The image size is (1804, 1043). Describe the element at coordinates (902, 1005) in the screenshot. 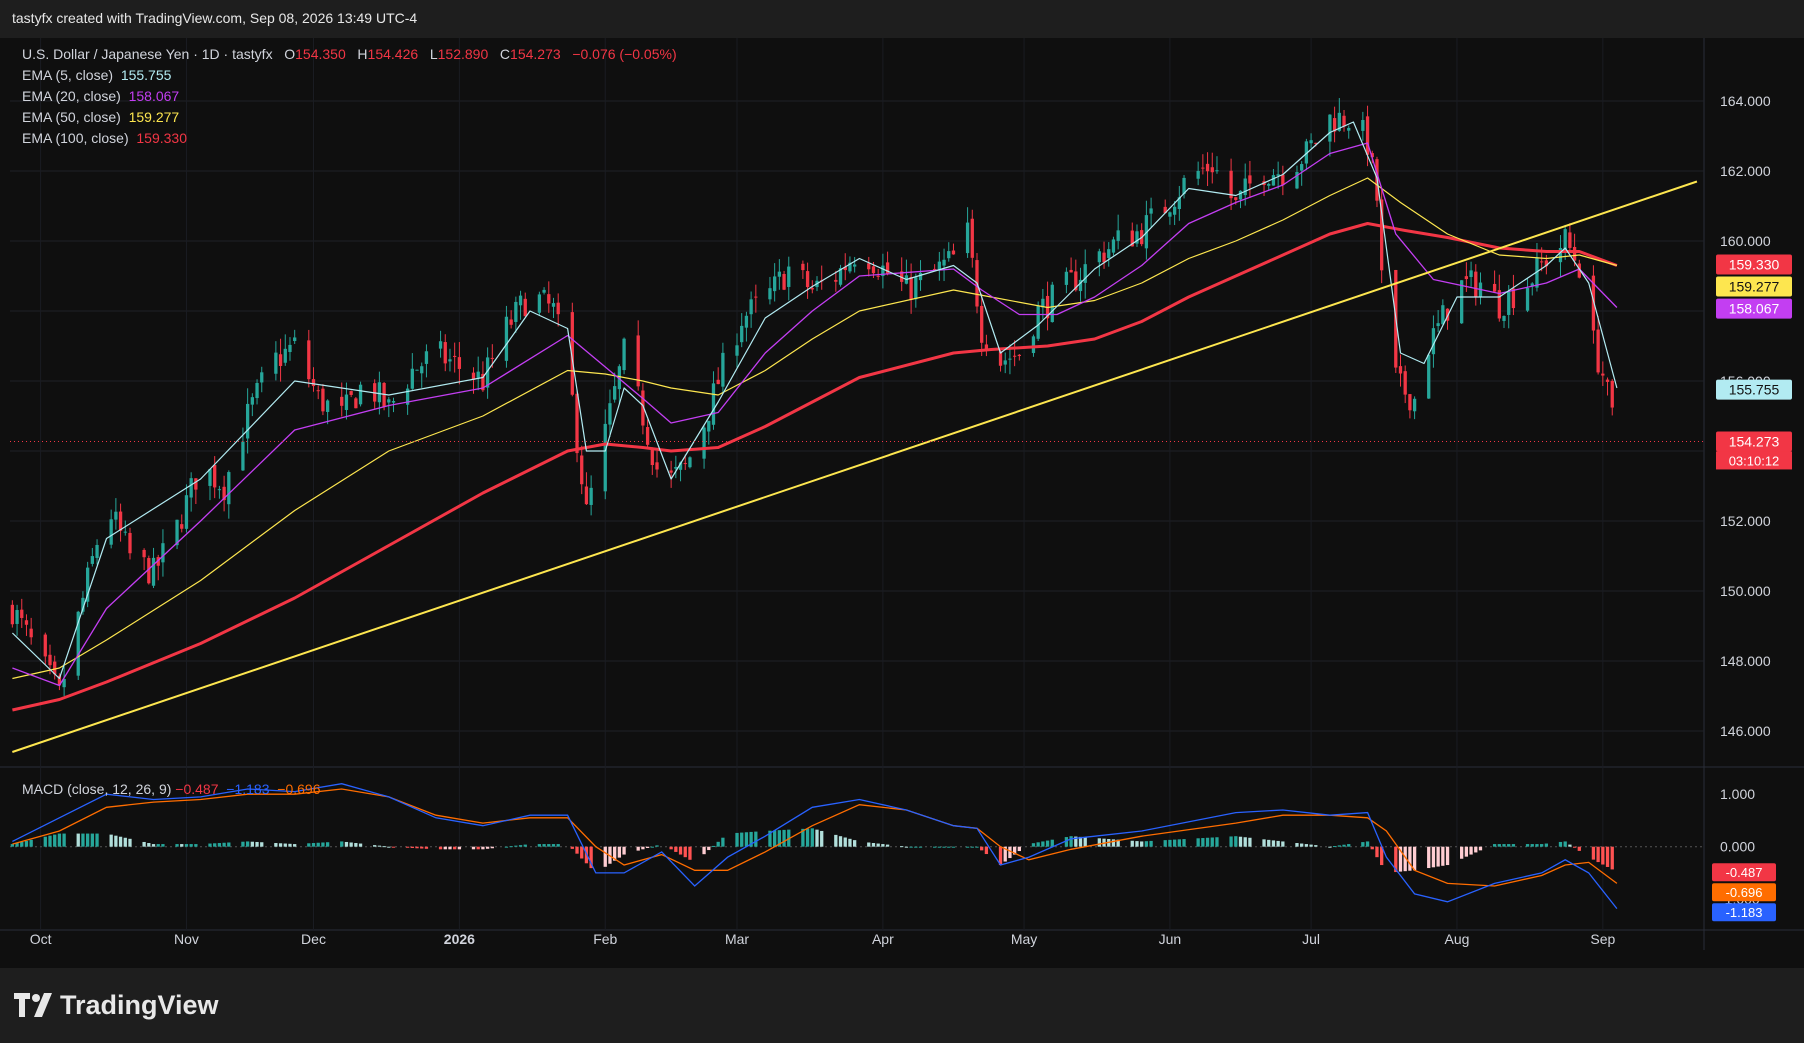

I see `footer-bar: TradingView` at that location.